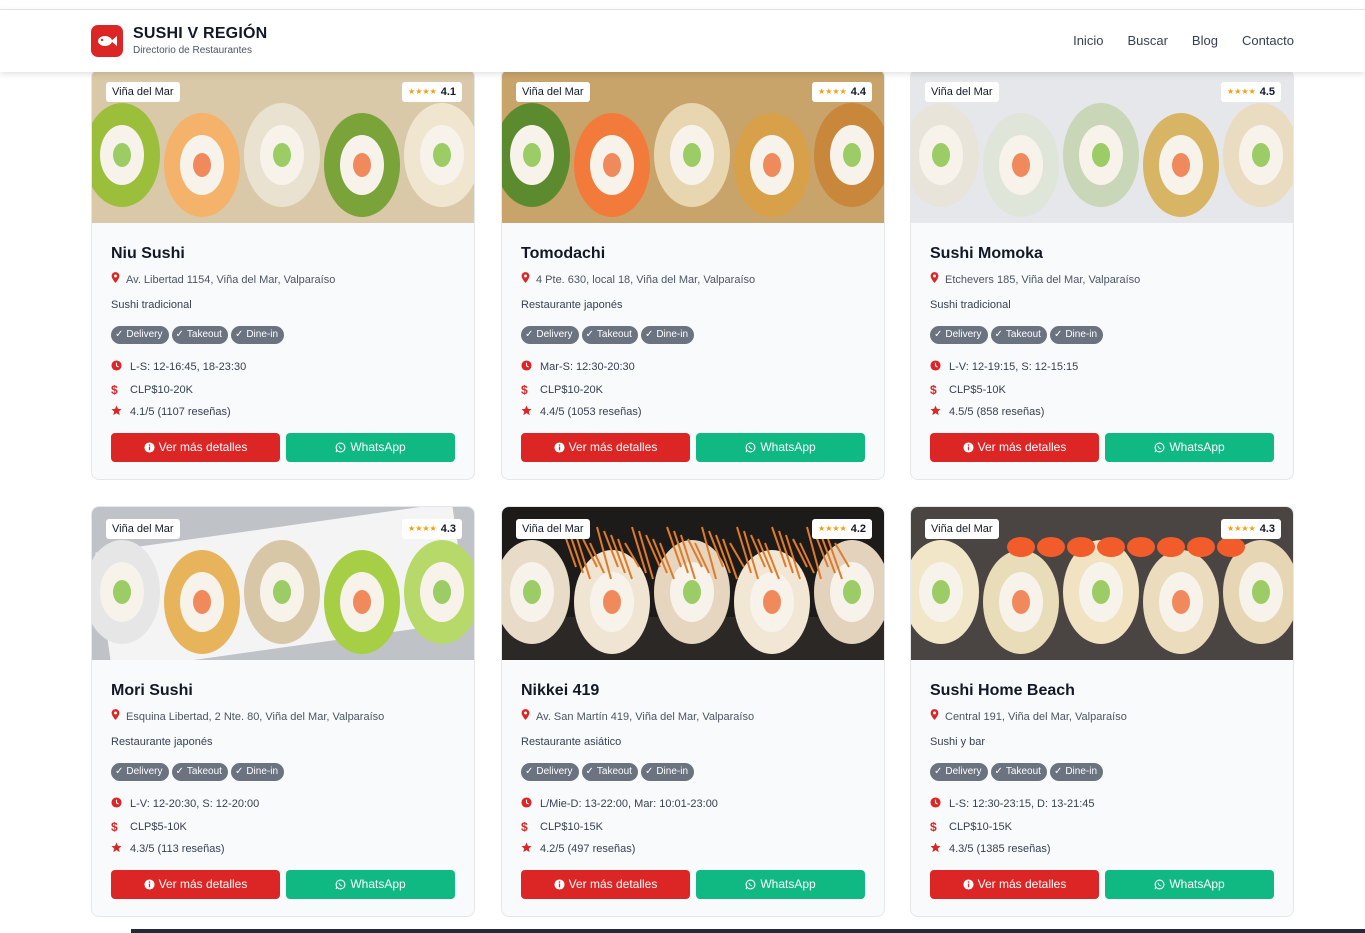 This screenshot has width=1365, height=933. What do you see at coordinates (1268, 41) in the screenshot?
I see `nav-link-contacto: Contacto` at bounding box center [1268, 41].